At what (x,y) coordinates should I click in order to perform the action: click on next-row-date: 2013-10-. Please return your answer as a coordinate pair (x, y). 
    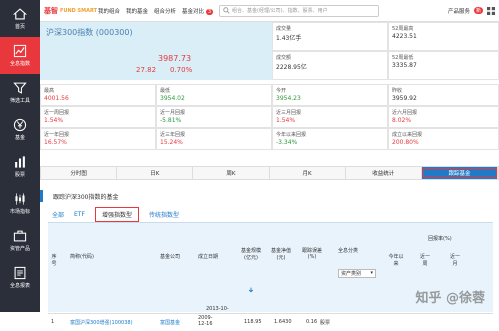
    Looking at the image, I should click on (217, 309).